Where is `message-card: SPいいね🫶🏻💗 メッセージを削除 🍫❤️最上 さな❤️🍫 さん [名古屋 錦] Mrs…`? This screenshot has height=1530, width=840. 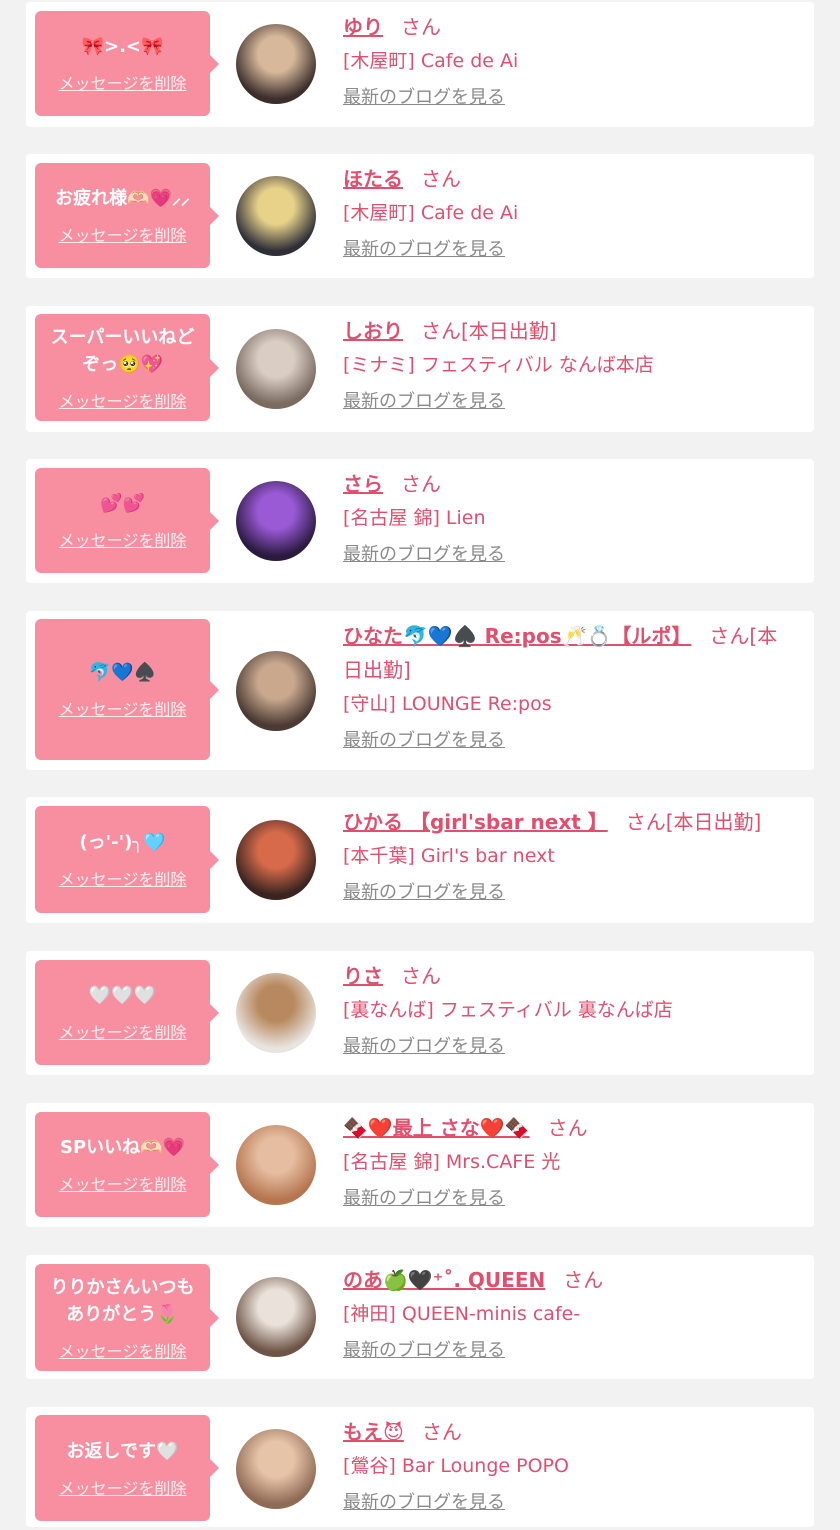 message-card: SPいいね🫶🏻💗 メッセージを削除 🍫❤️最上 さな❤️🍫 さん [名古屋 錦] Mrs… is located at coordinates (420, 1165).